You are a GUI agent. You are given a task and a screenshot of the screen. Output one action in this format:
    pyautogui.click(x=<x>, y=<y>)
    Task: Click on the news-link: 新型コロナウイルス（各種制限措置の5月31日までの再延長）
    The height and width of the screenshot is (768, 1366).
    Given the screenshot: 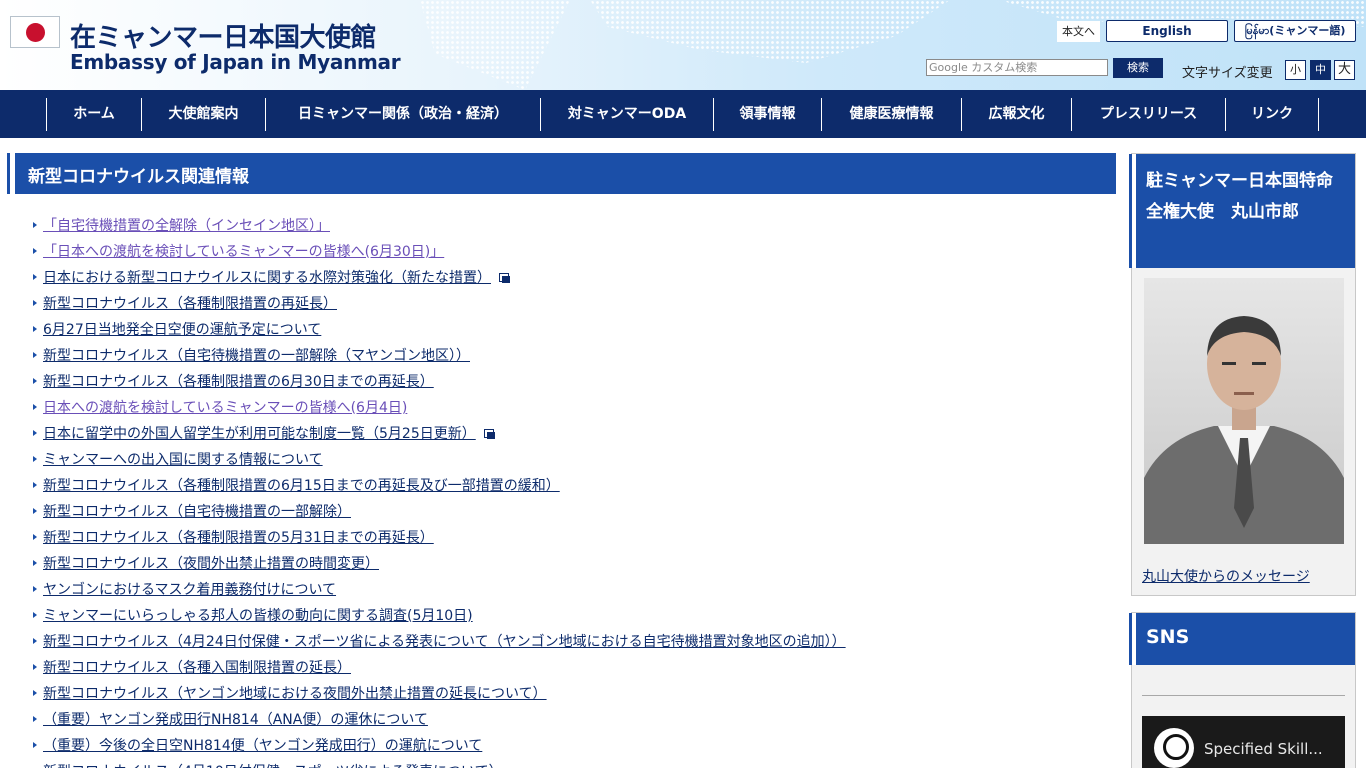 What is the action you would take?
    pyautogui.click(x=238, y=538)
    